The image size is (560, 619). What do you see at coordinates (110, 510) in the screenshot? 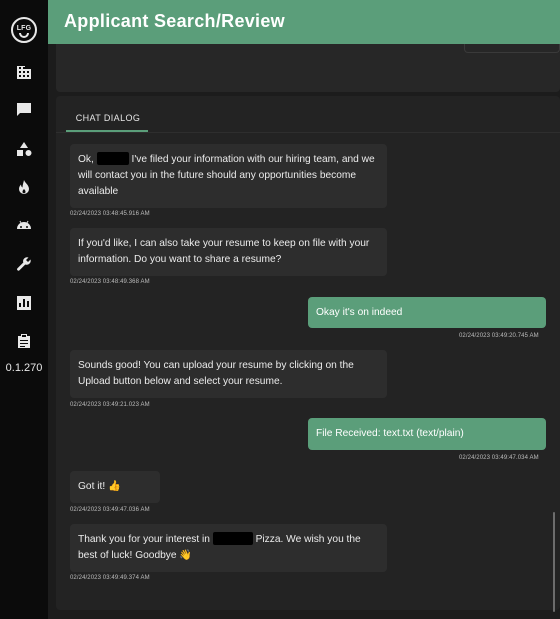
I see `message-timestamp: 02/24/2023 03:49:47.036 AM` at bounding box center [110, 510].